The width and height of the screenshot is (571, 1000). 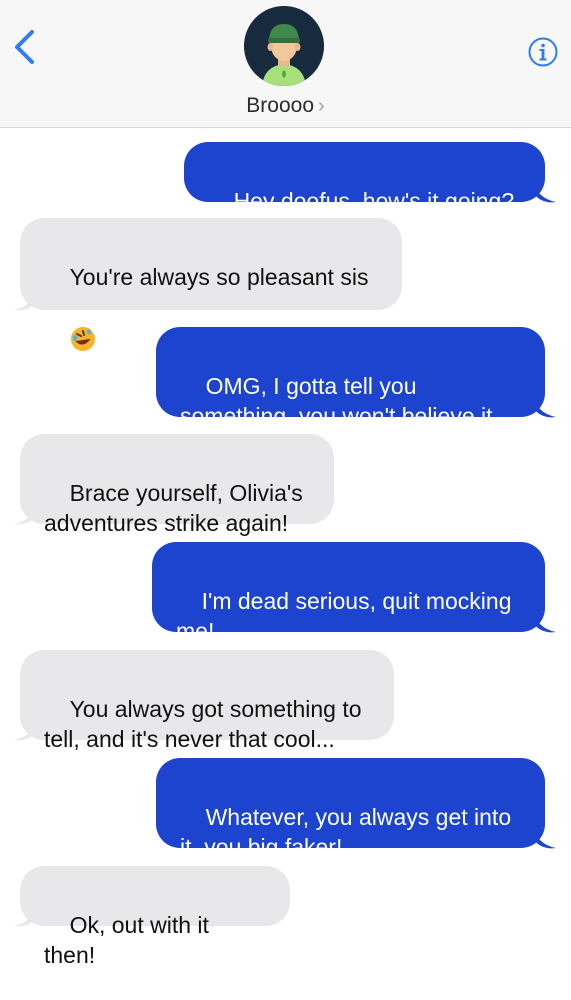 I want to click on message-bubble-sent: Hey doofus, how's it going?, so click(x=364, y=178).